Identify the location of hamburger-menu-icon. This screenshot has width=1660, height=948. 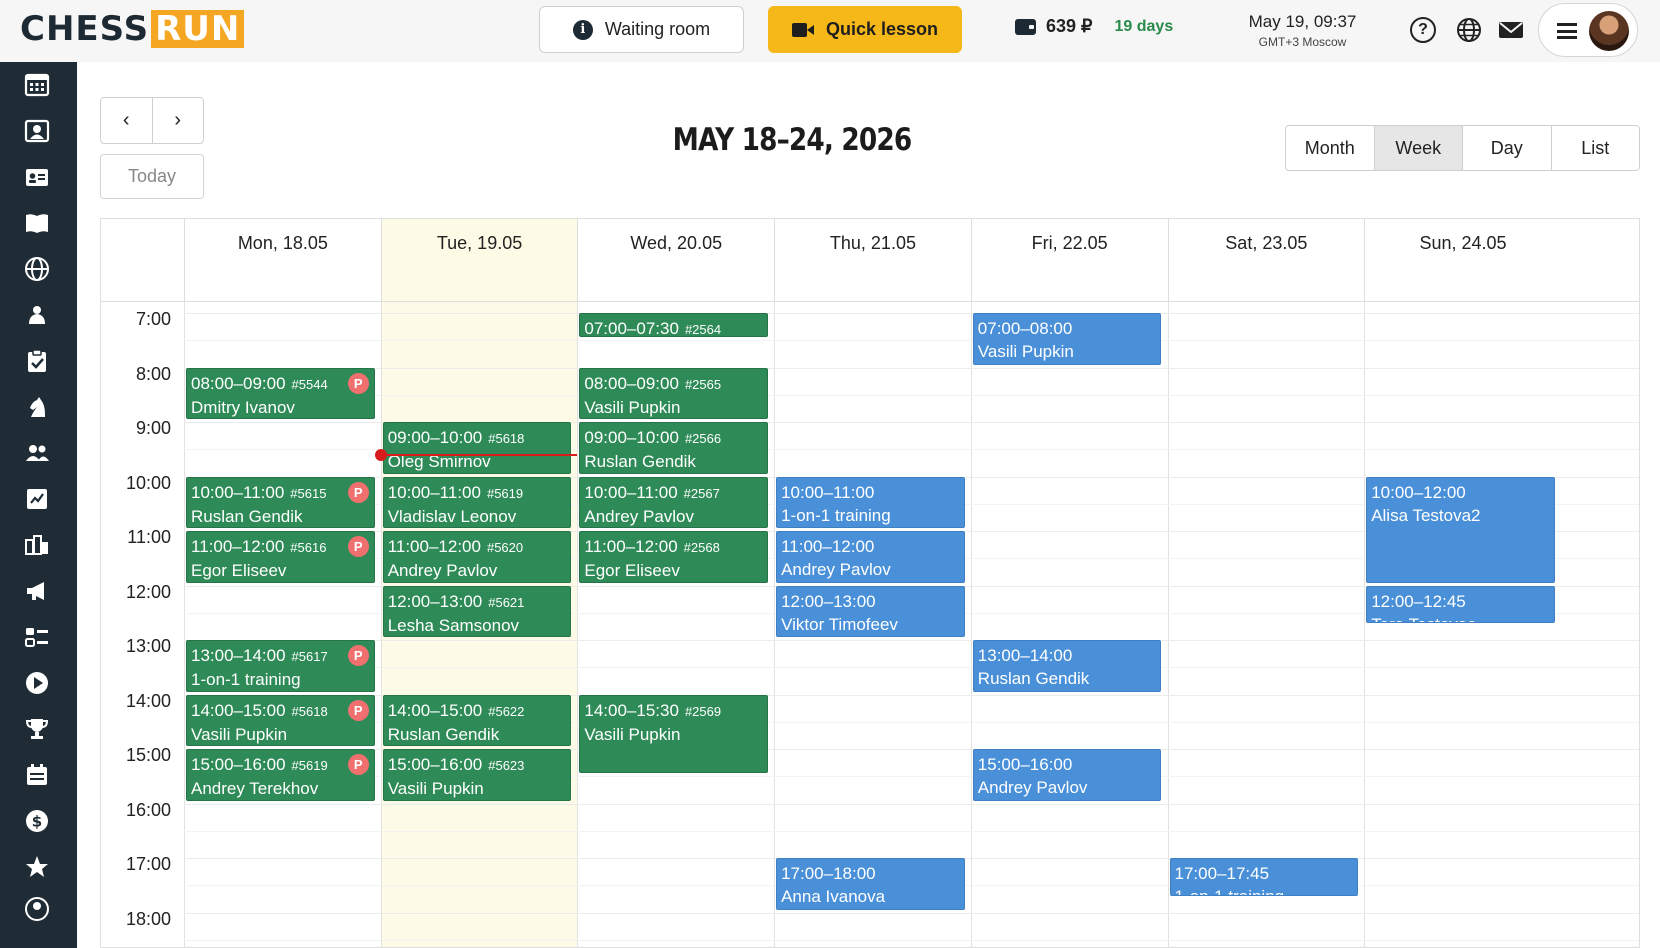
(1567, 31).